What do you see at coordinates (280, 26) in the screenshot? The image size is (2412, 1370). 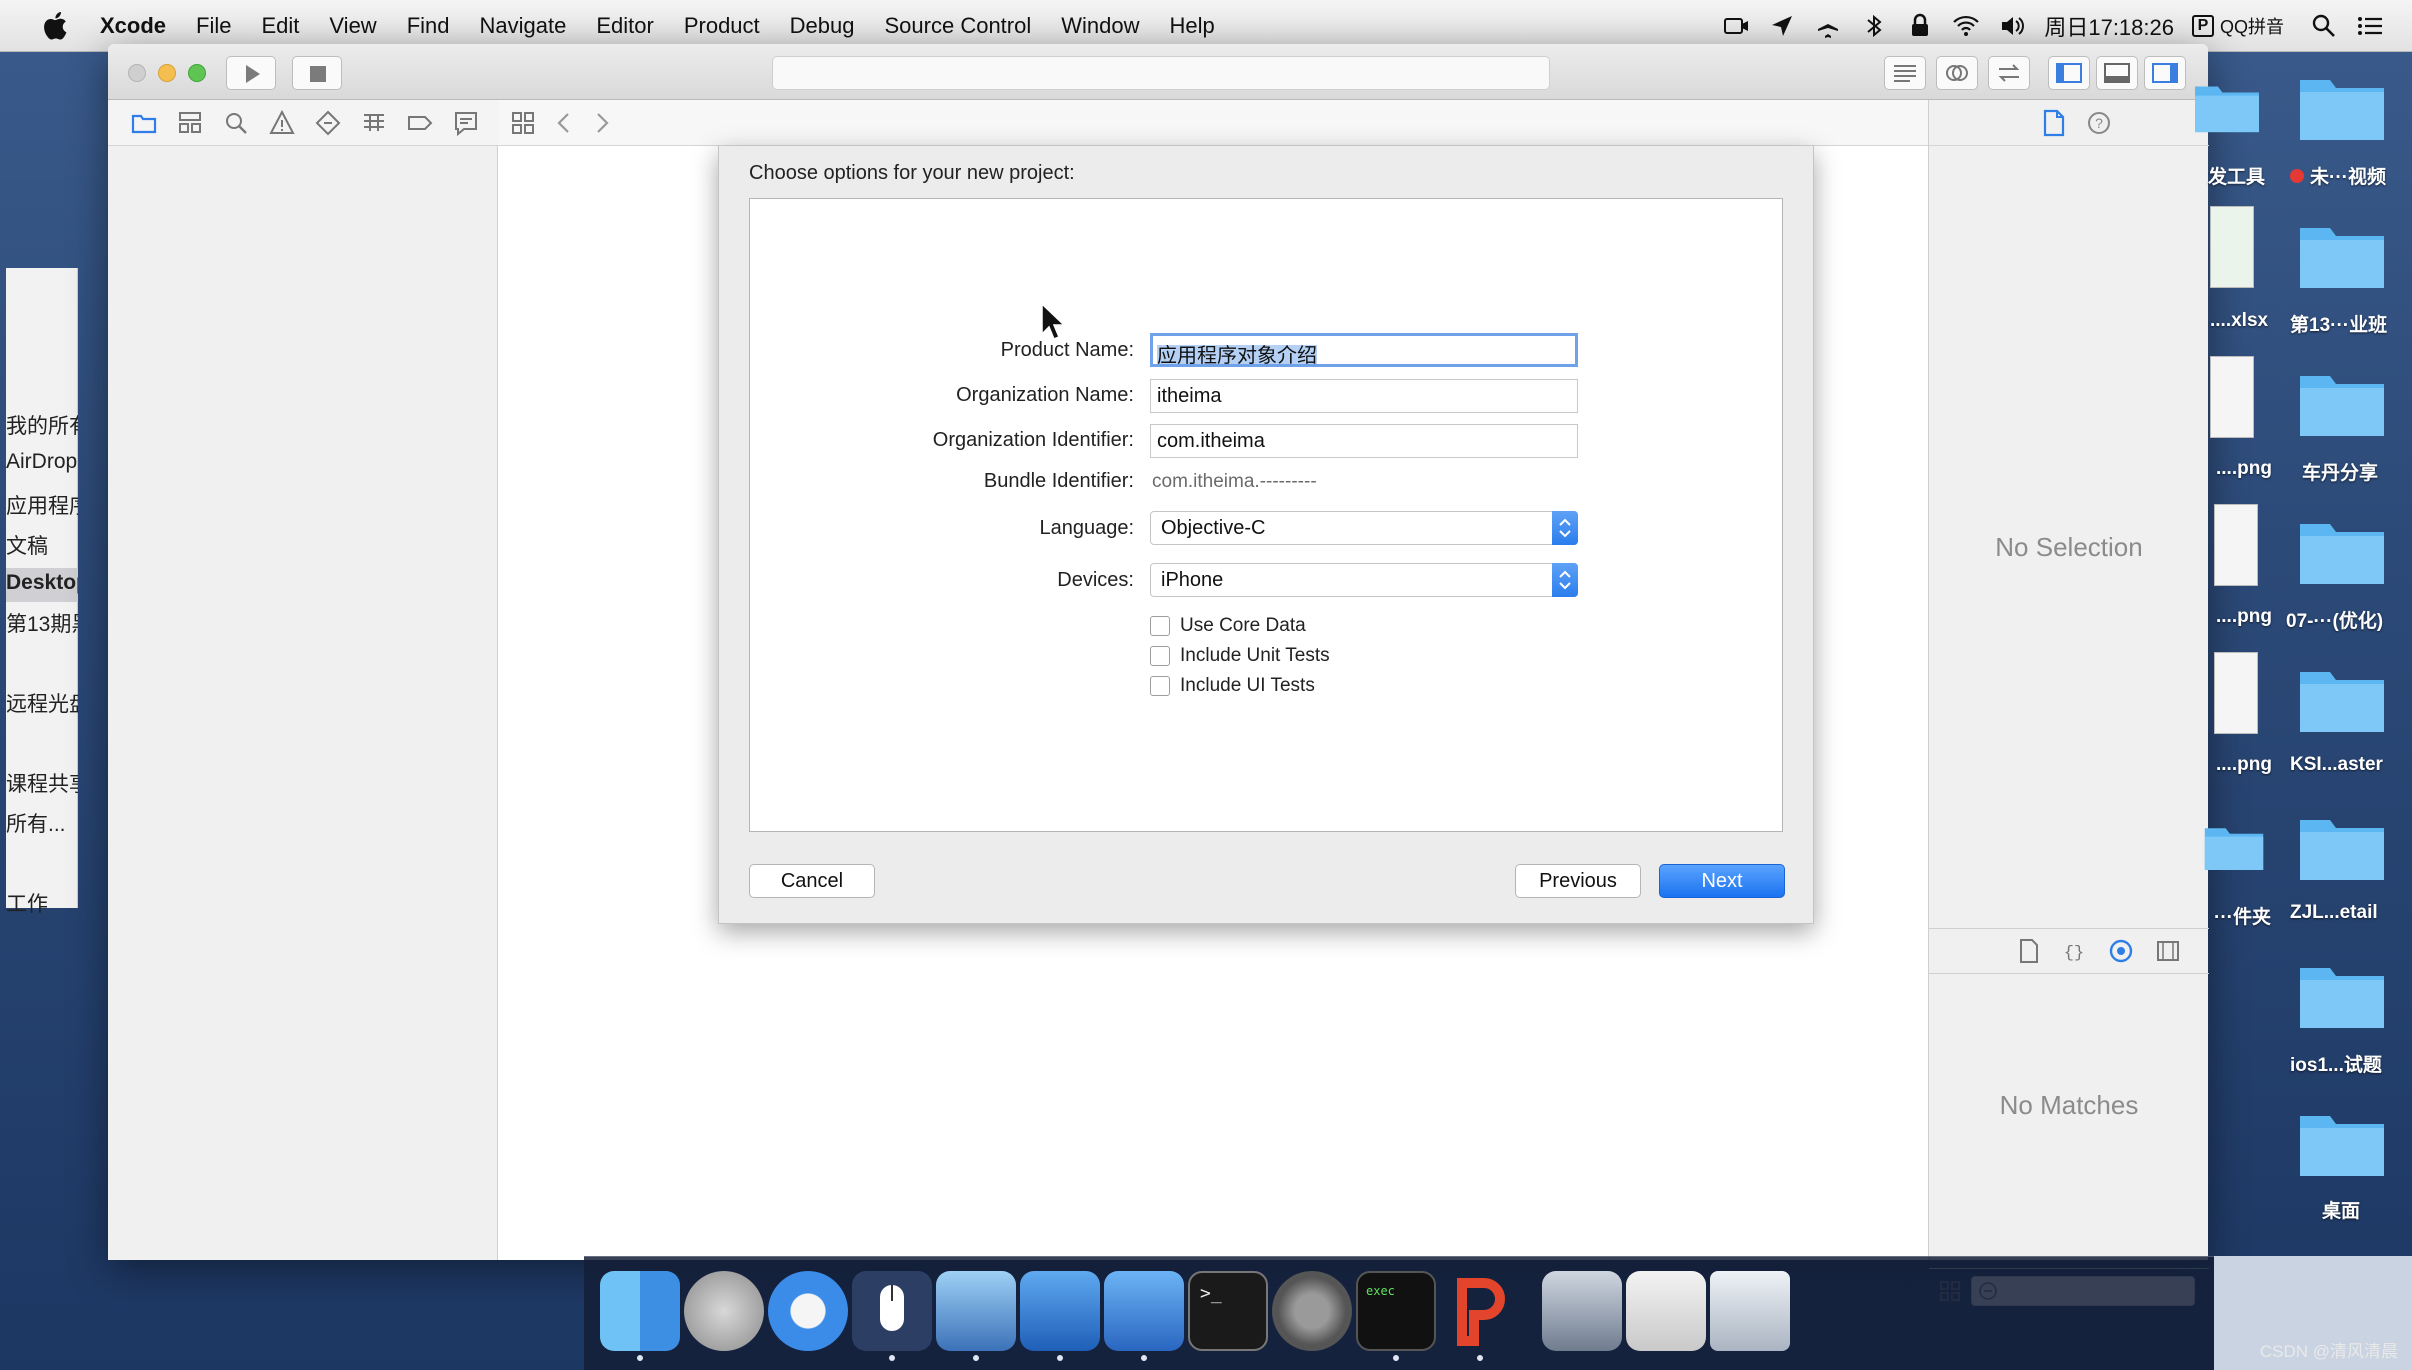 I see `menu-edit: Edit` at bounding box center [280, 26].